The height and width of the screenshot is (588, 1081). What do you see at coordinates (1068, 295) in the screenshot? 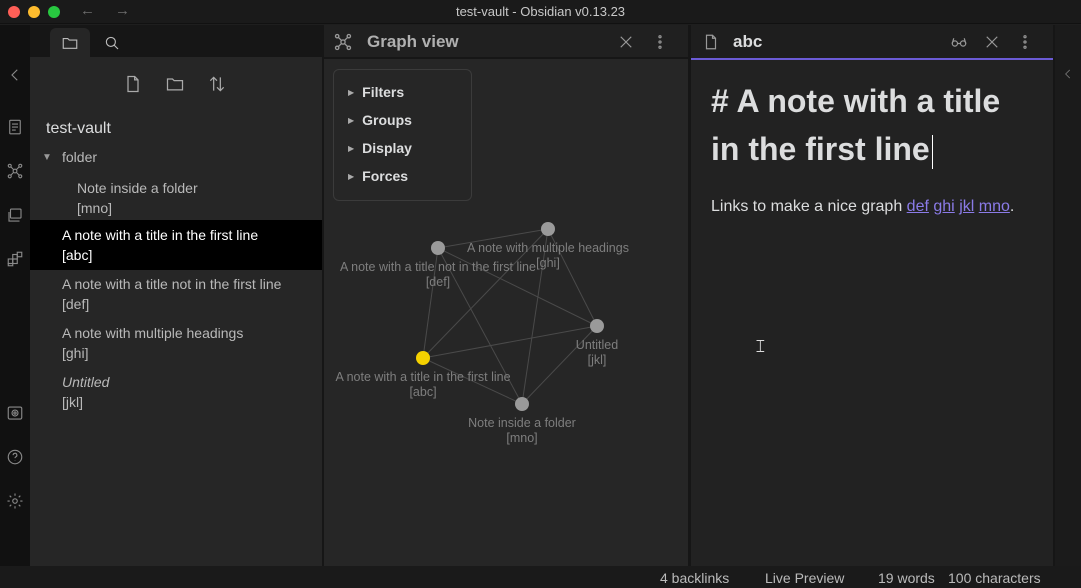
I see `right-sidebar-collapsed` at bounding box center [1068, 295].